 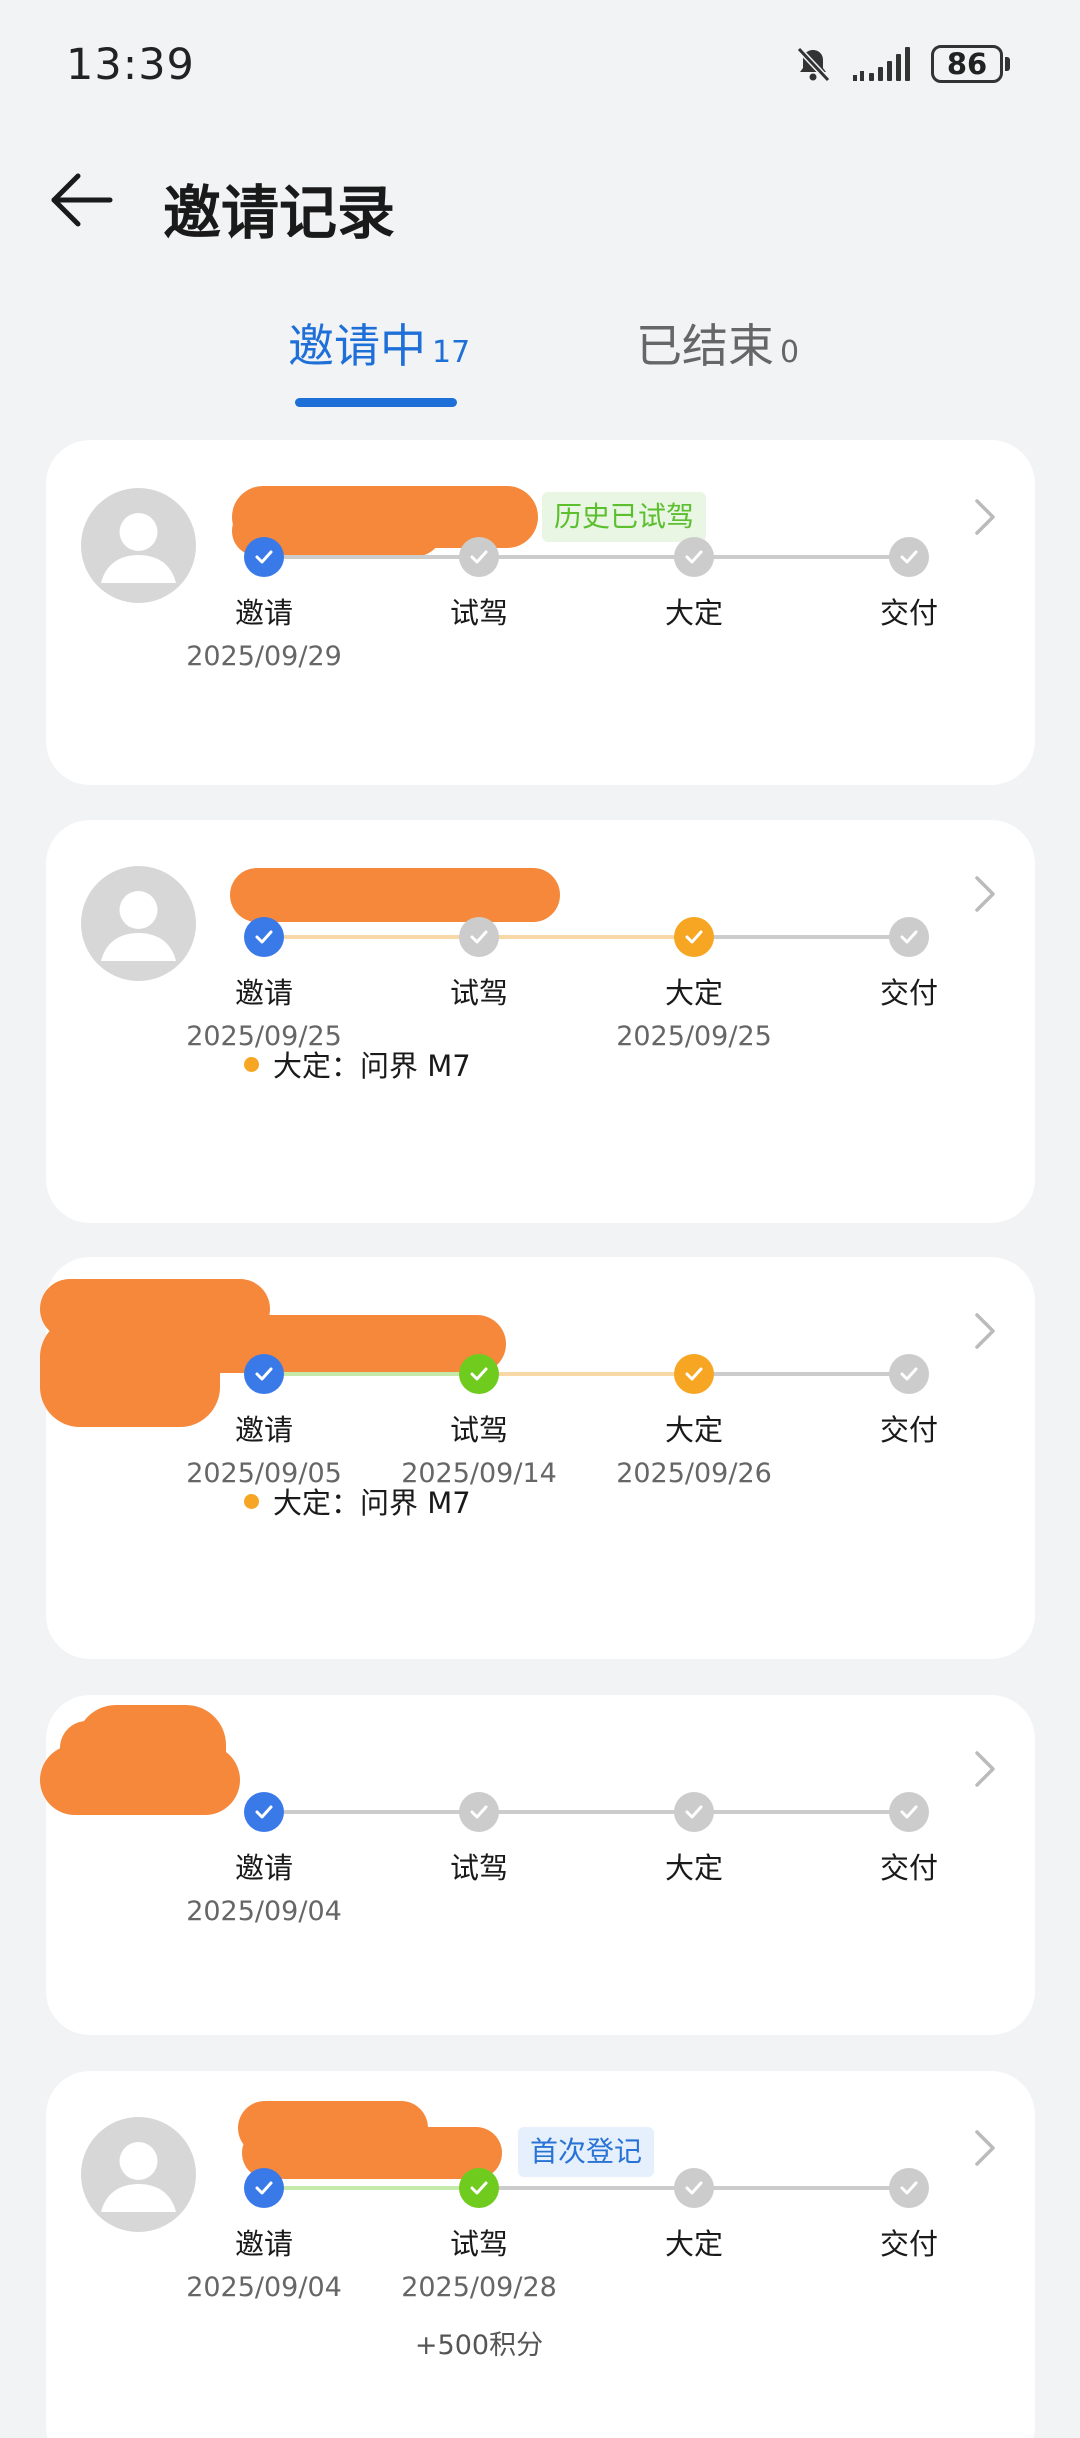 I want to click on page-header: 邀请记录, so click(x=540, y=200).